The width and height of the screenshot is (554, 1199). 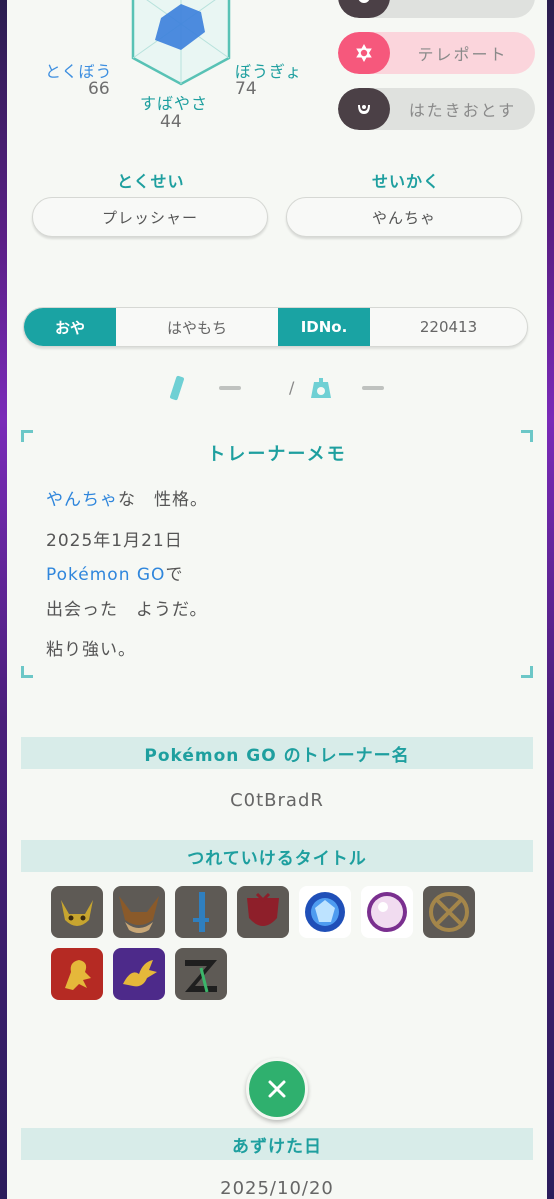 I want to click on ot-name: はやもち, so click(x=196, y=327).